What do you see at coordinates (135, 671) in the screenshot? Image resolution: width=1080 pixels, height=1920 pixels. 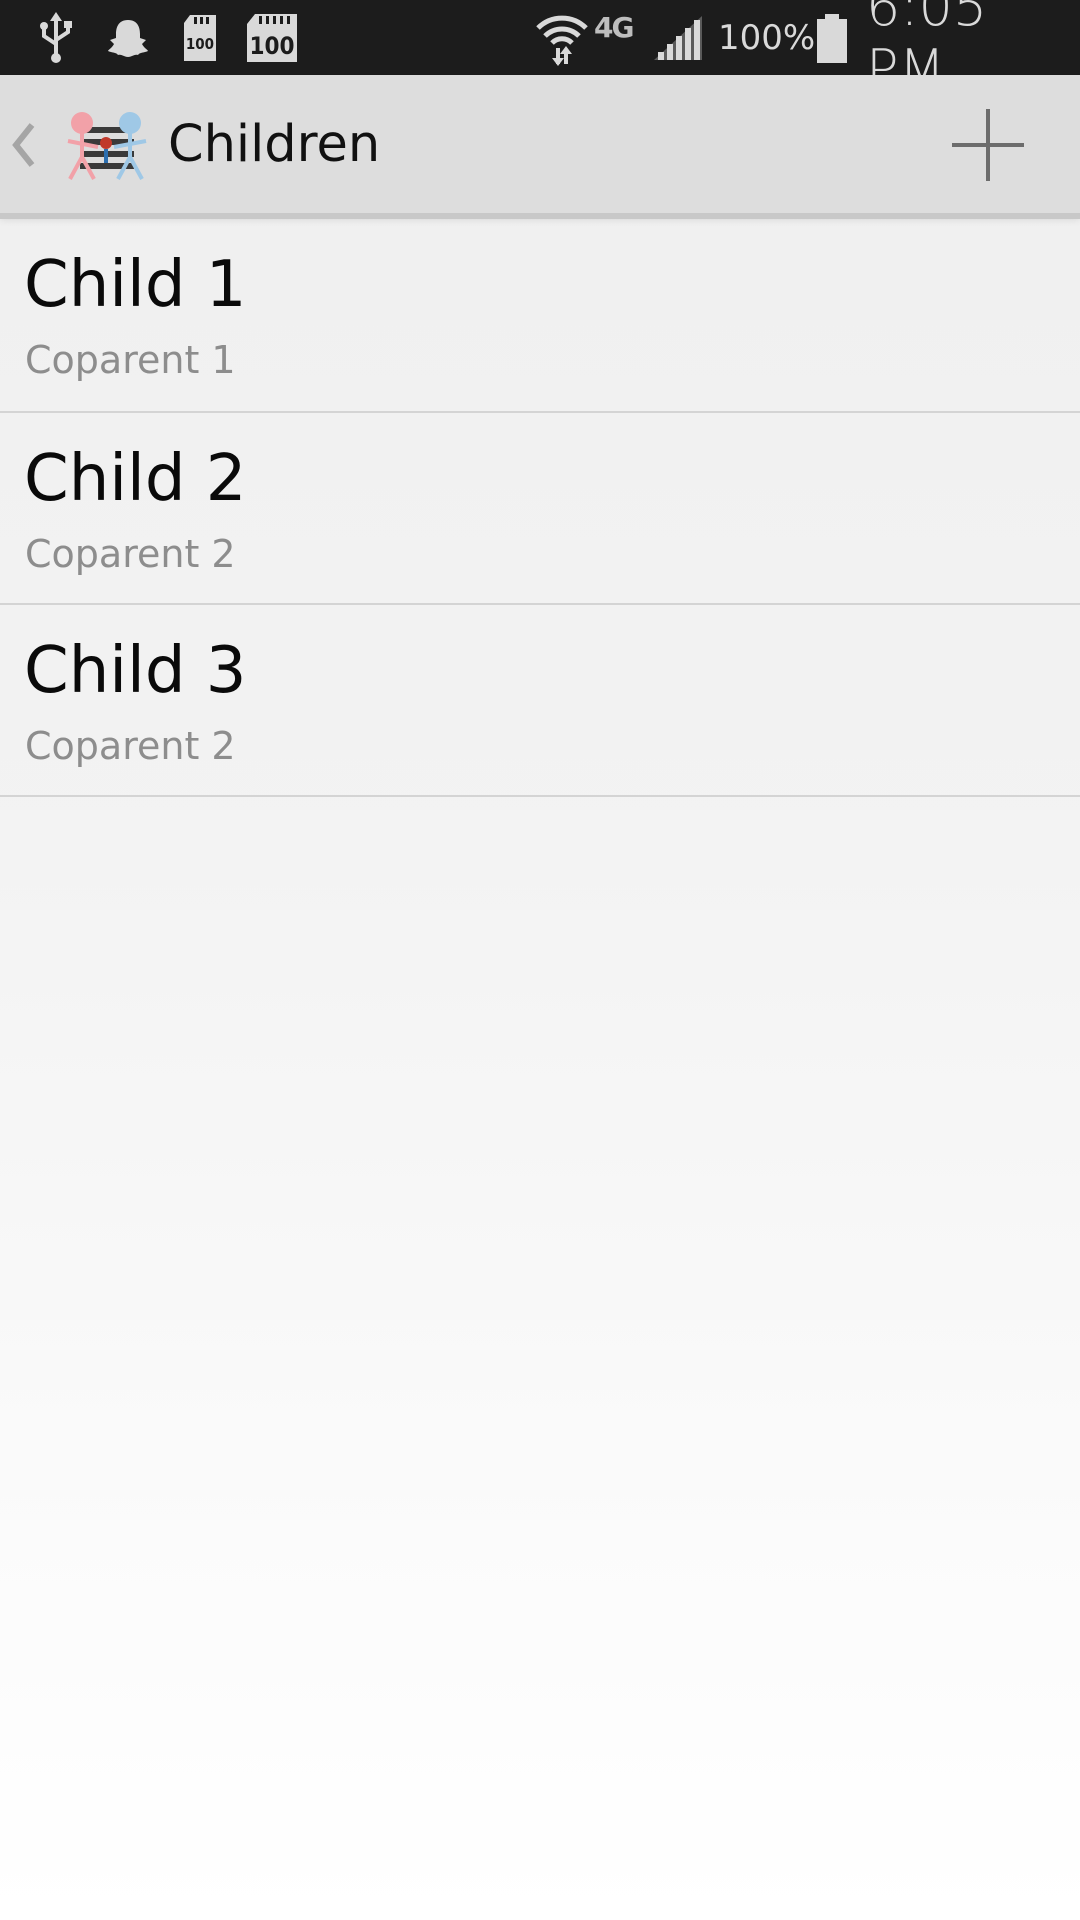 I see `child-name: Child 3` at bounding box center [135, 671].